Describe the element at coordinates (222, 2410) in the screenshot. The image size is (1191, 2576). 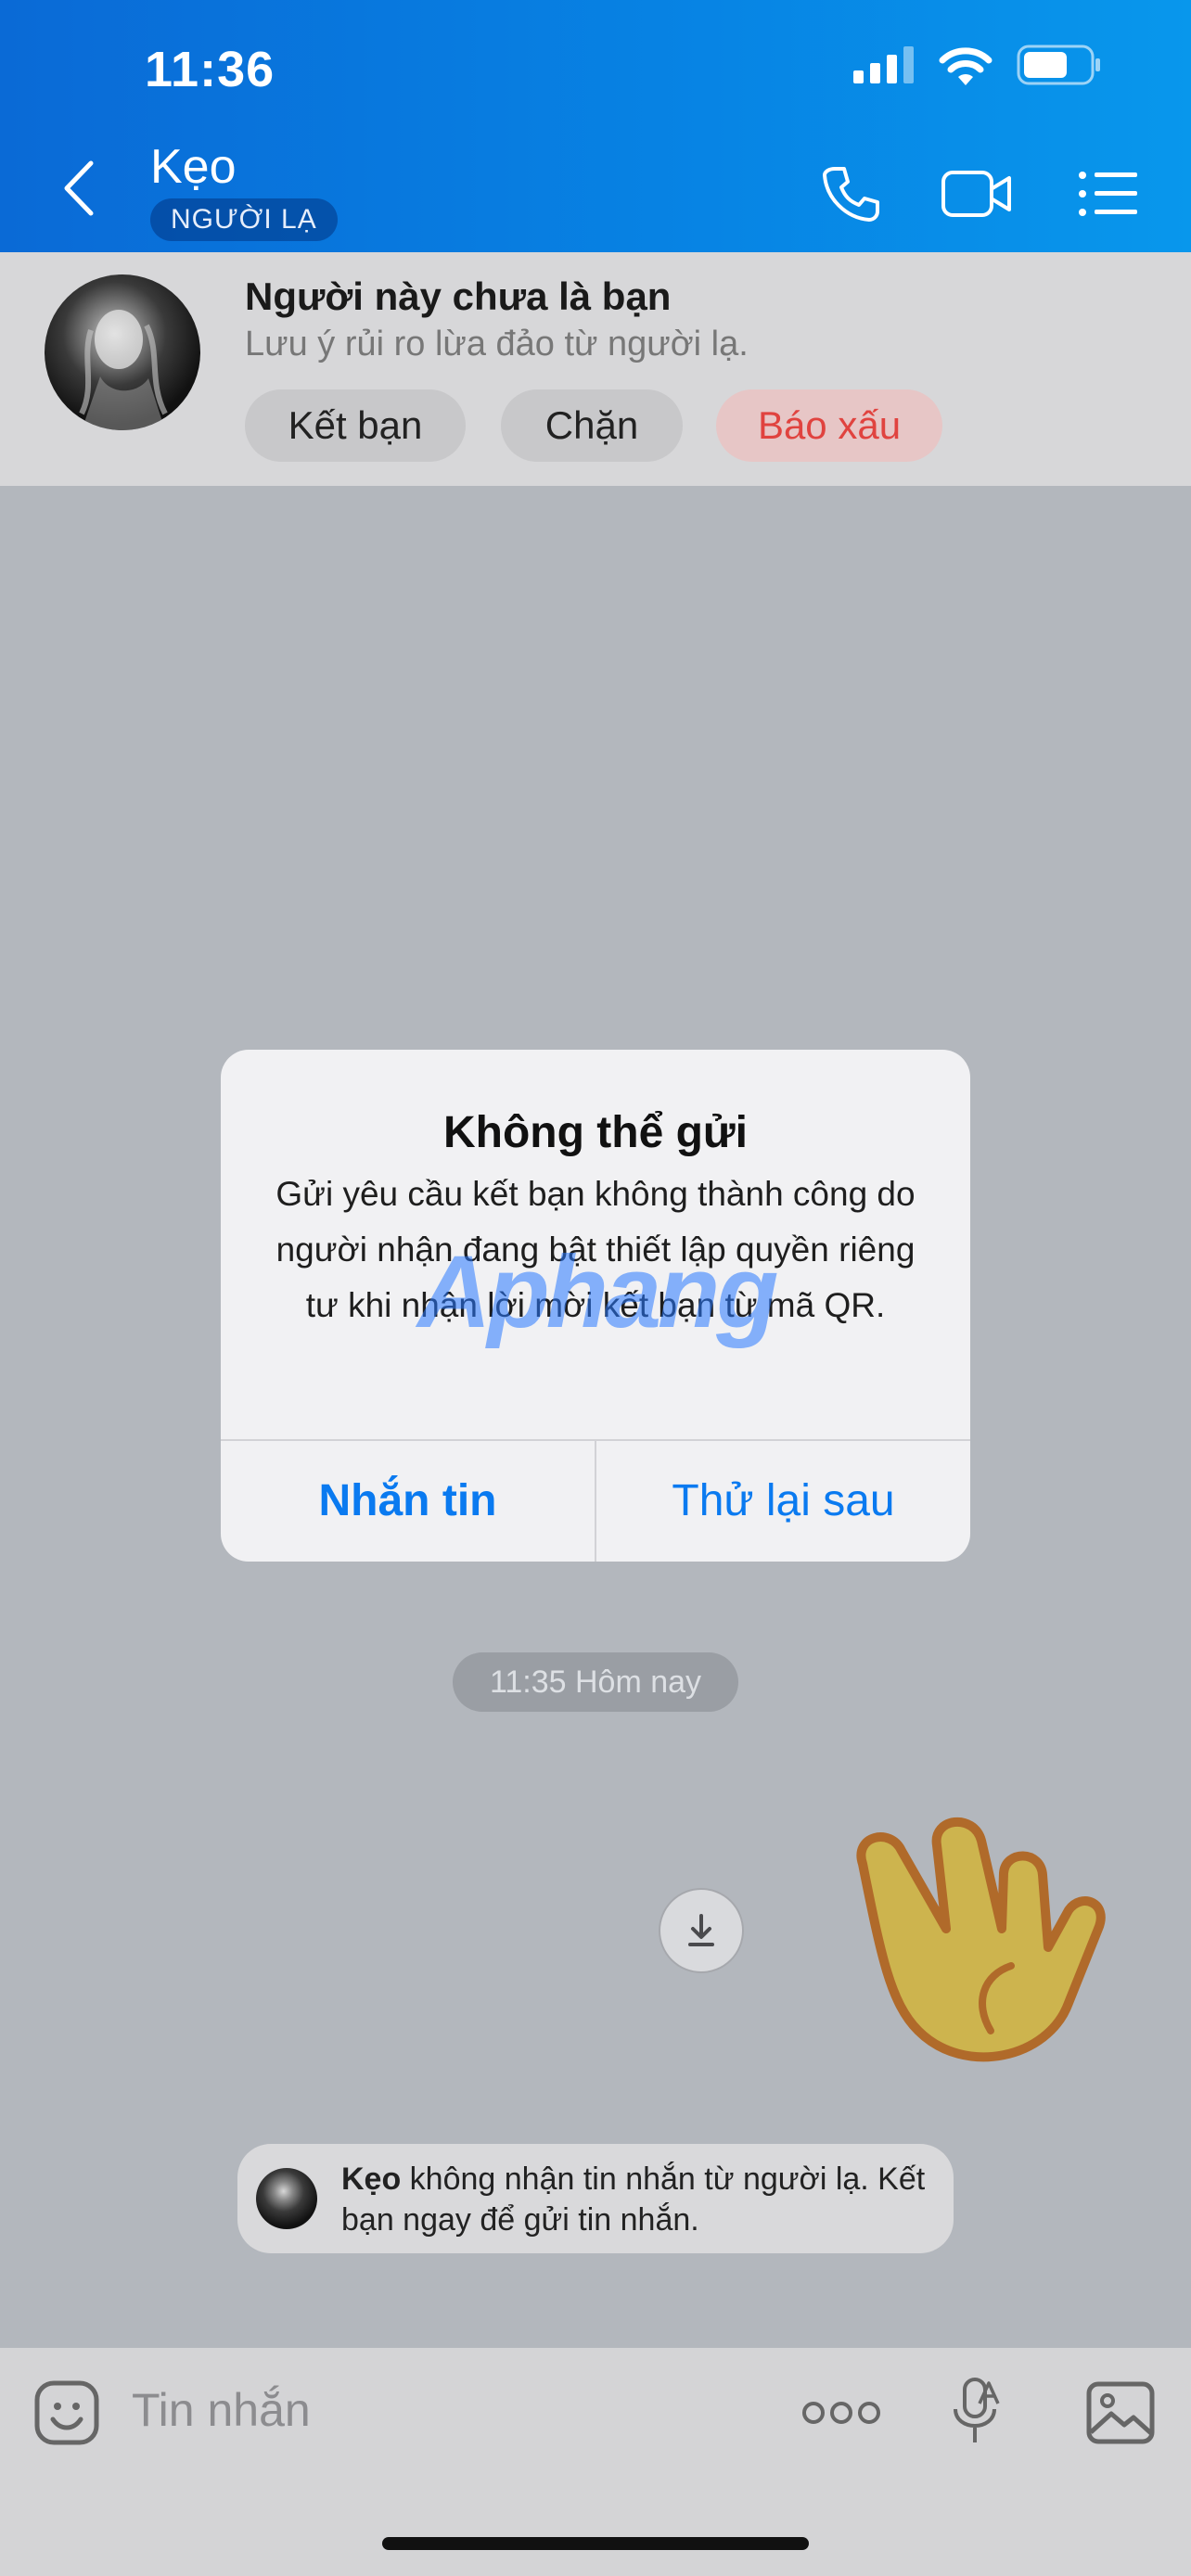
I see `message-input: Tin nhắn` at that location.